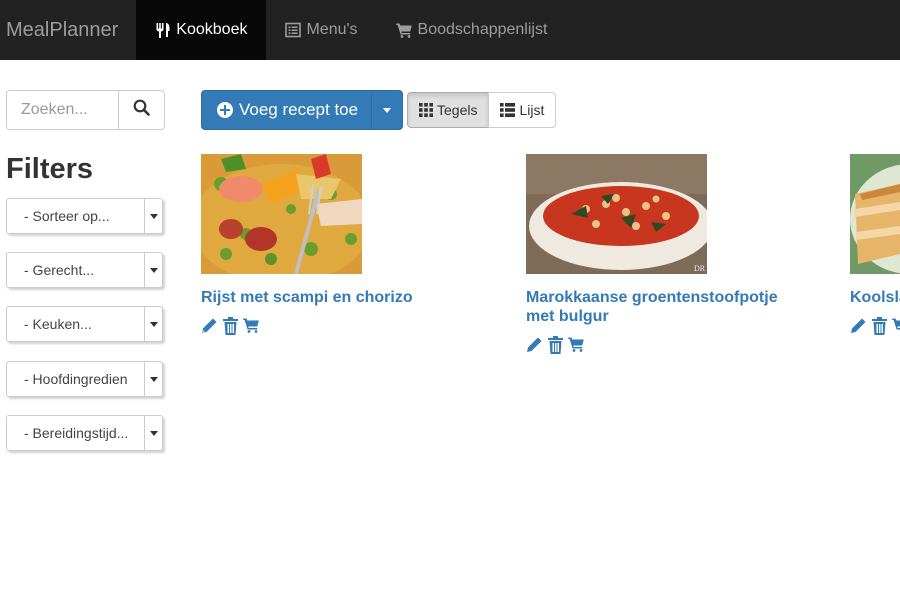 Image resolution: width=900 pixels, height=600 pixels. I want to click on brand-logo: MealPlanner, so click(68, 30).